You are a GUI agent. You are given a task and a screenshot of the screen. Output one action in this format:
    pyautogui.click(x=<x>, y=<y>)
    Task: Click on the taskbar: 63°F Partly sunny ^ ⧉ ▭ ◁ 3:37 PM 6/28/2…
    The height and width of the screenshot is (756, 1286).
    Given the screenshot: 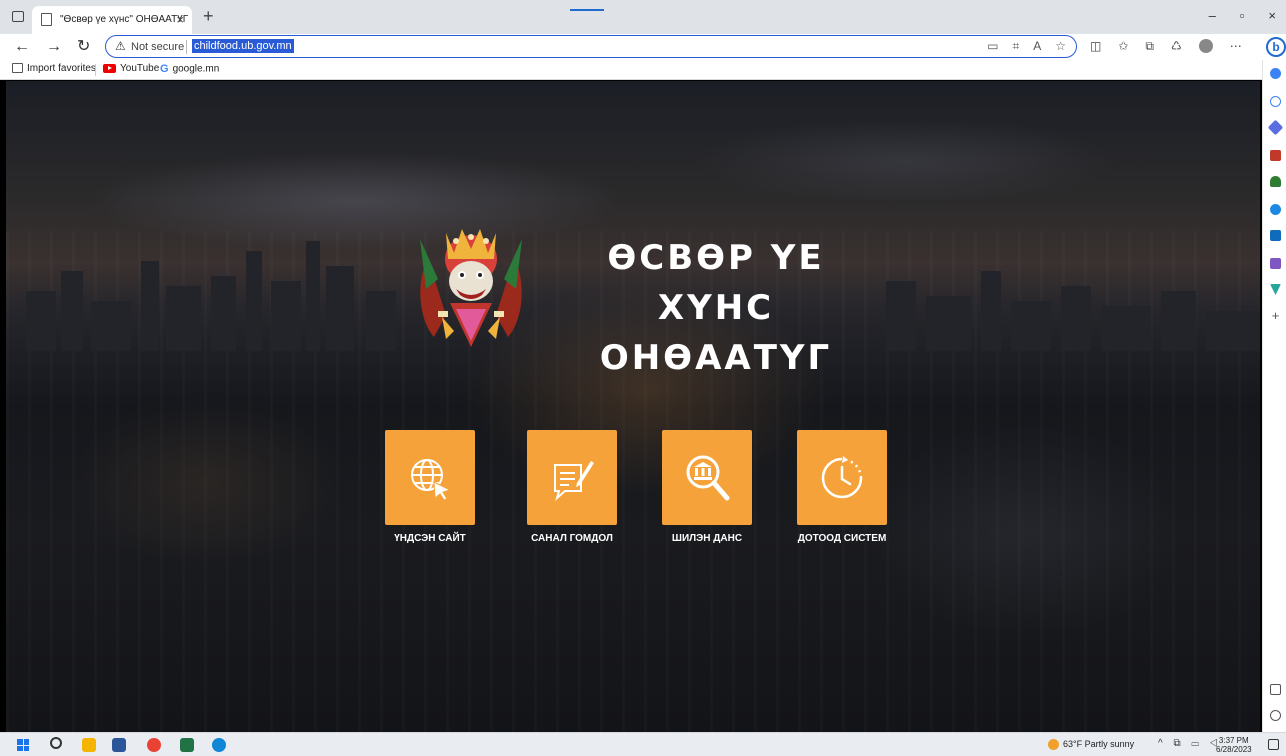 What is the action you would take?
    pyautogui.click(x=643, y=744)
    